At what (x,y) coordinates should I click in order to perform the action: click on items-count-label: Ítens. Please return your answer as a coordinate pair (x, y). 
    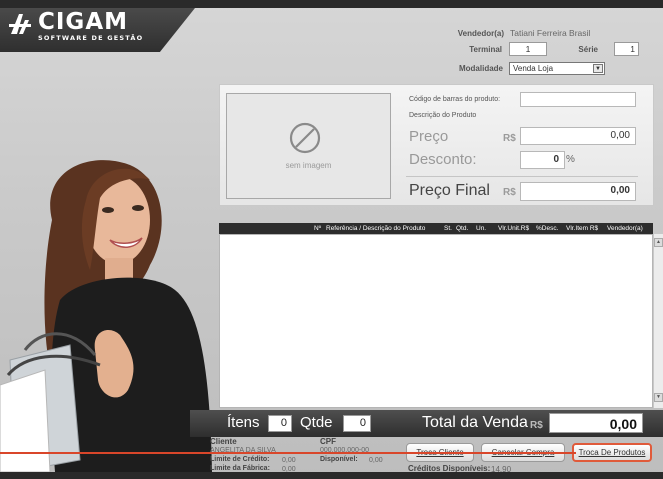
    Looking at the image, I should click on (243, 422).